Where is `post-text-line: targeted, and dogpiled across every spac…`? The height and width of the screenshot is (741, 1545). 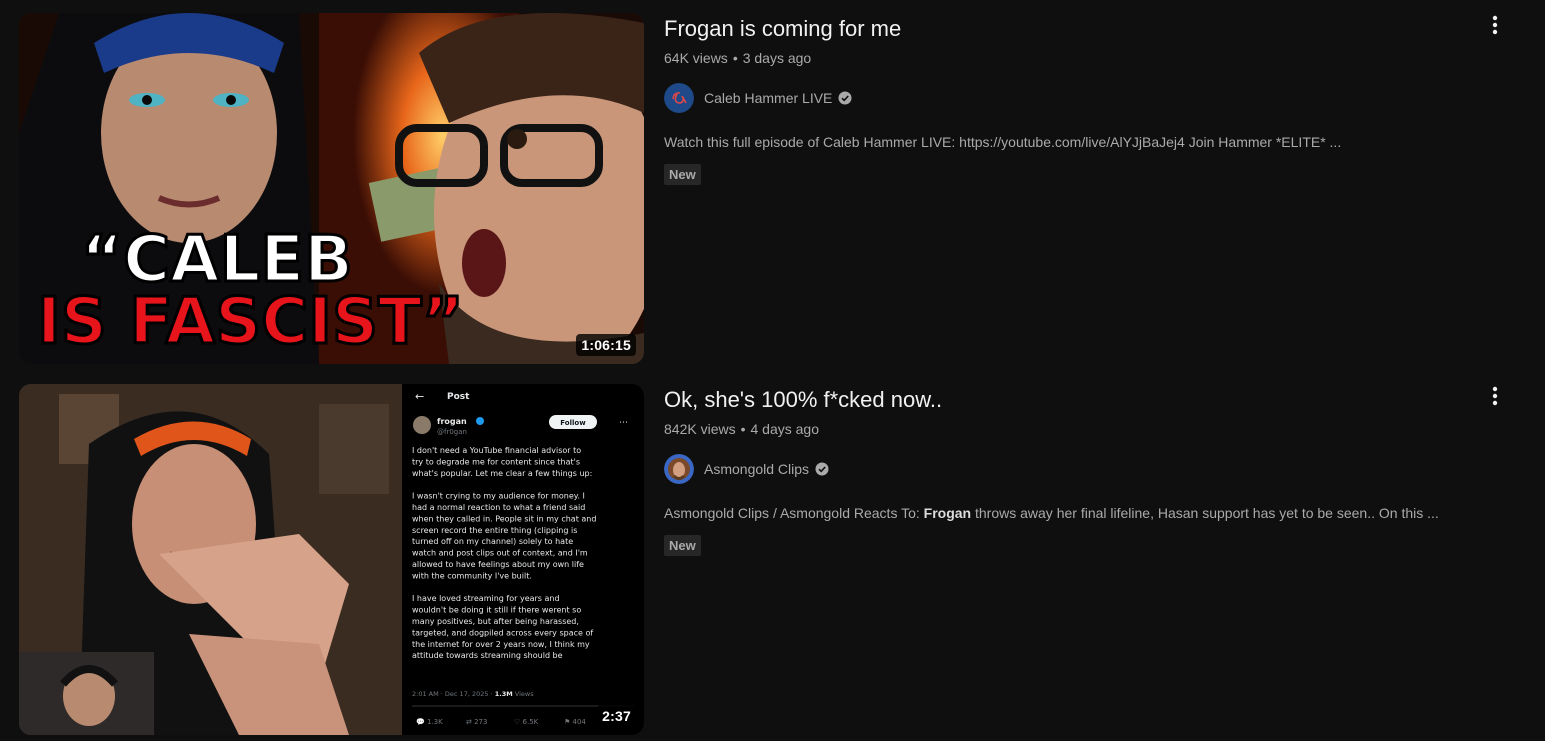 post-text-line: targeted, and dogpiled across every spac… is located at coordinates (502, 632).